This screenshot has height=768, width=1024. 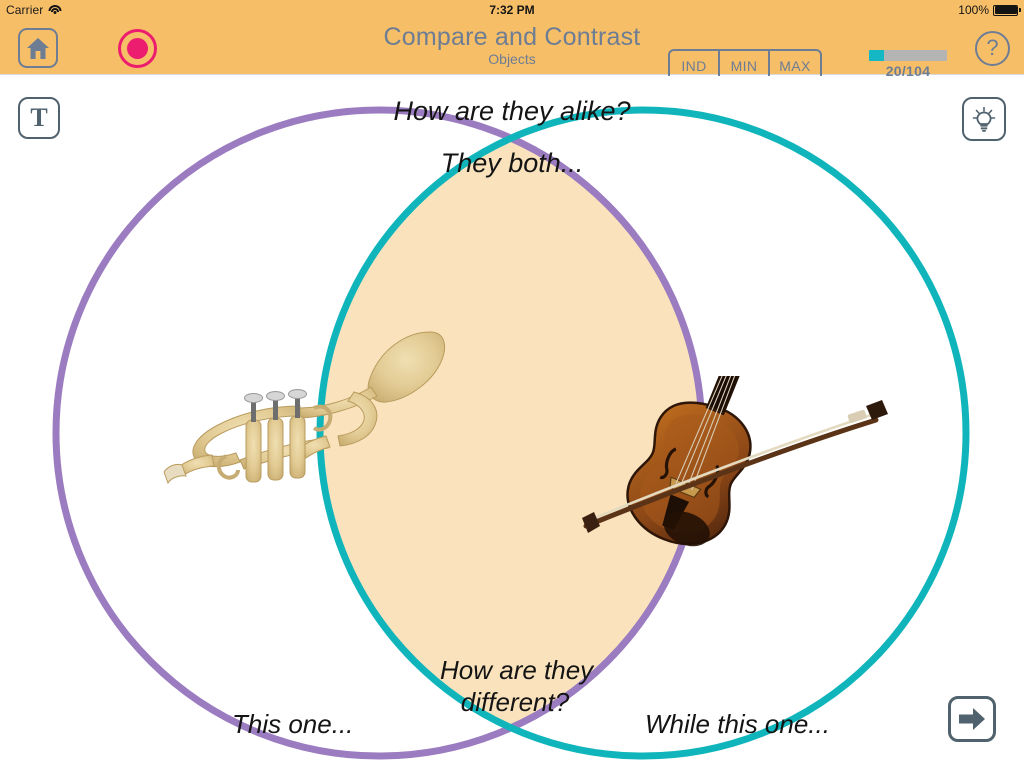 I want to click on help-button: ?, so click(x=992, y=48).